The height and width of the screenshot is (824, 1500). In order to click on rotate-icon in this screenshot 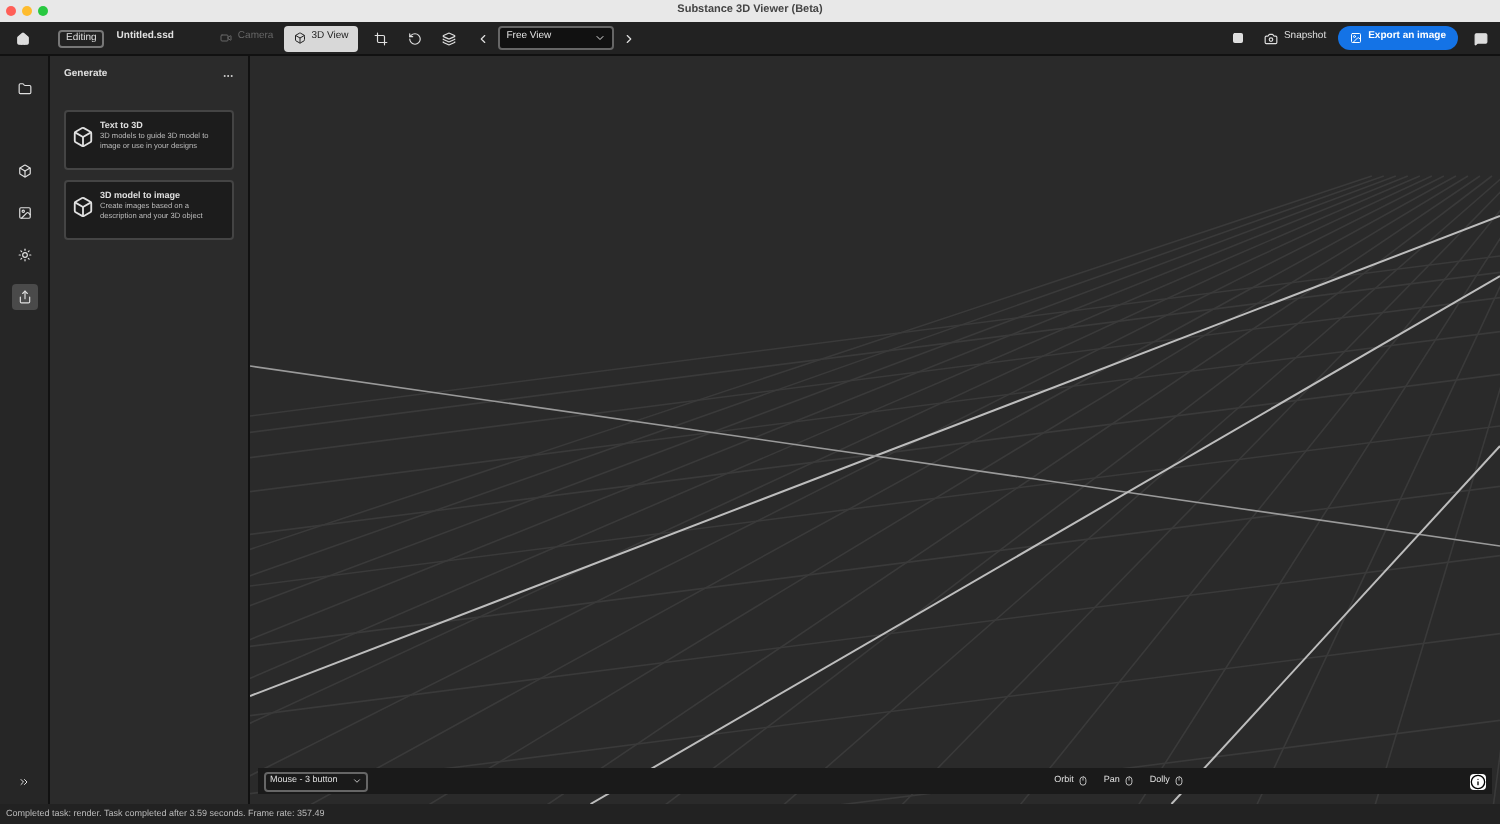, I will do `click(415, 38)`.